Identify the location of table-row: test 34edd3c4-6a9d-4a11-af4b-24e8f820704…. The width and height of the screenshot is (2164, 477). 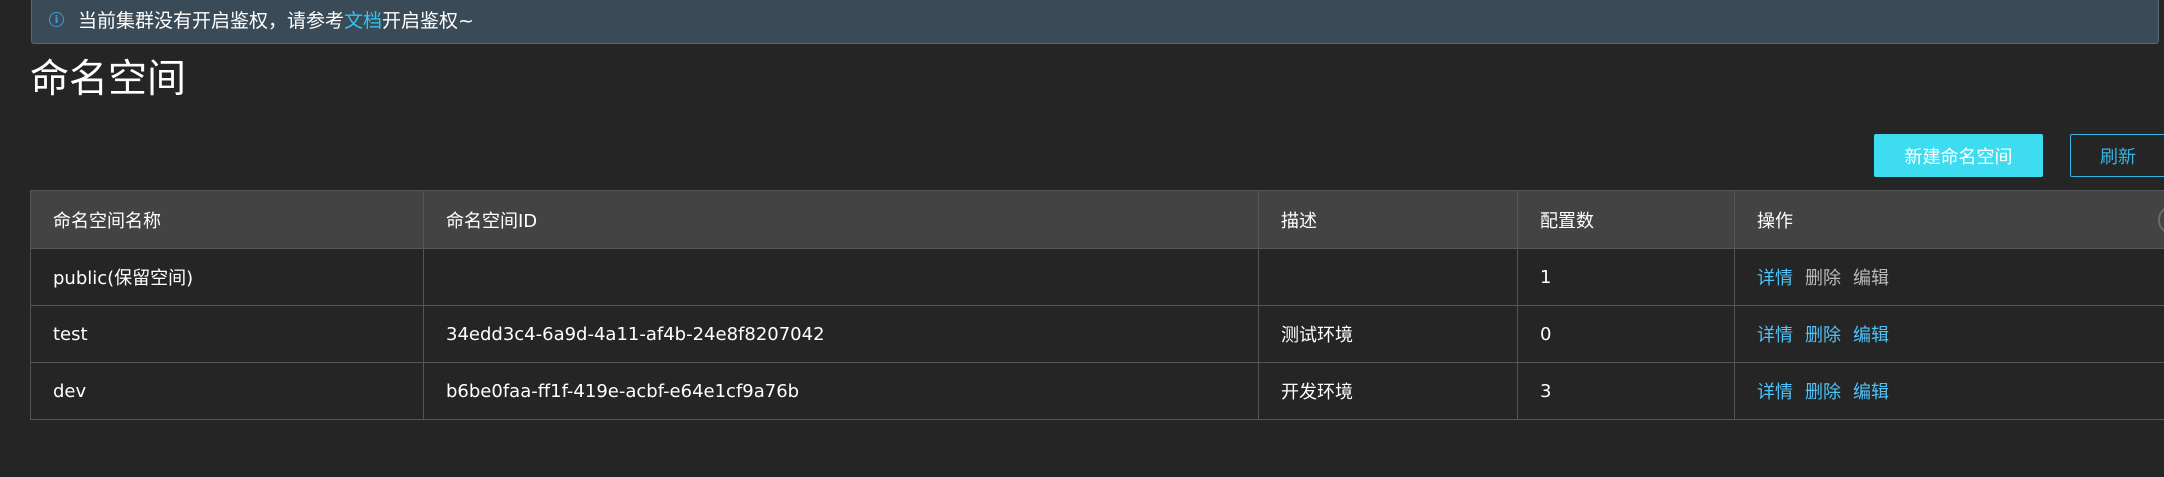
(1097, 334).